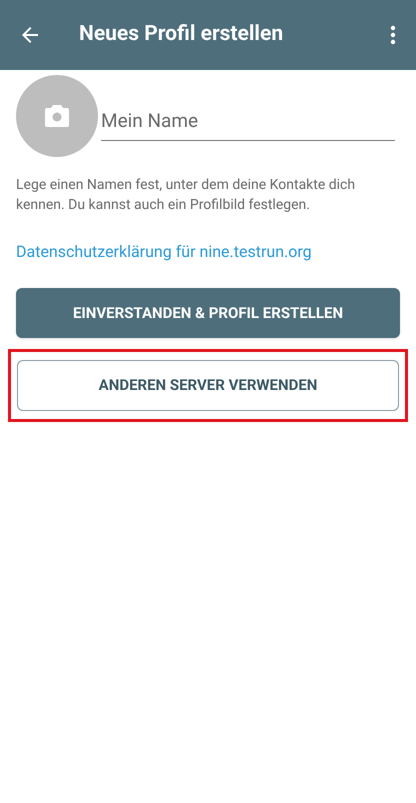  I want to click on camera-icon, so click(57, 116).